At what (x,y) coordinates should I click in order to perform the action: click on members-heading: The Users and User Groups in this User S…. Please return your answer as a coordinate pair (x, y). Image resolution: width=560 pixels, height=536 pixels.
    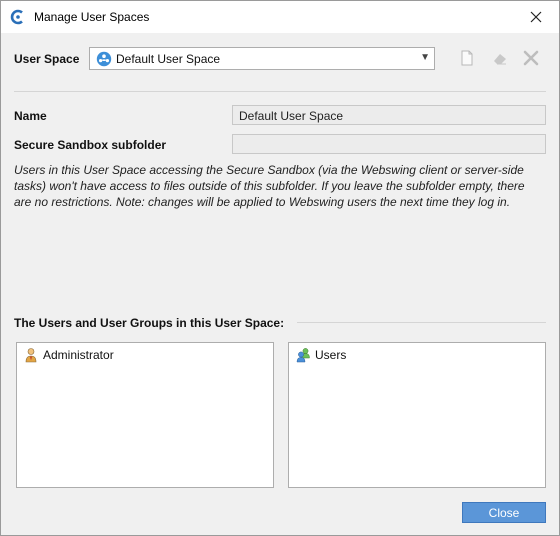
    Looking at the image, I should click on (149, 323).